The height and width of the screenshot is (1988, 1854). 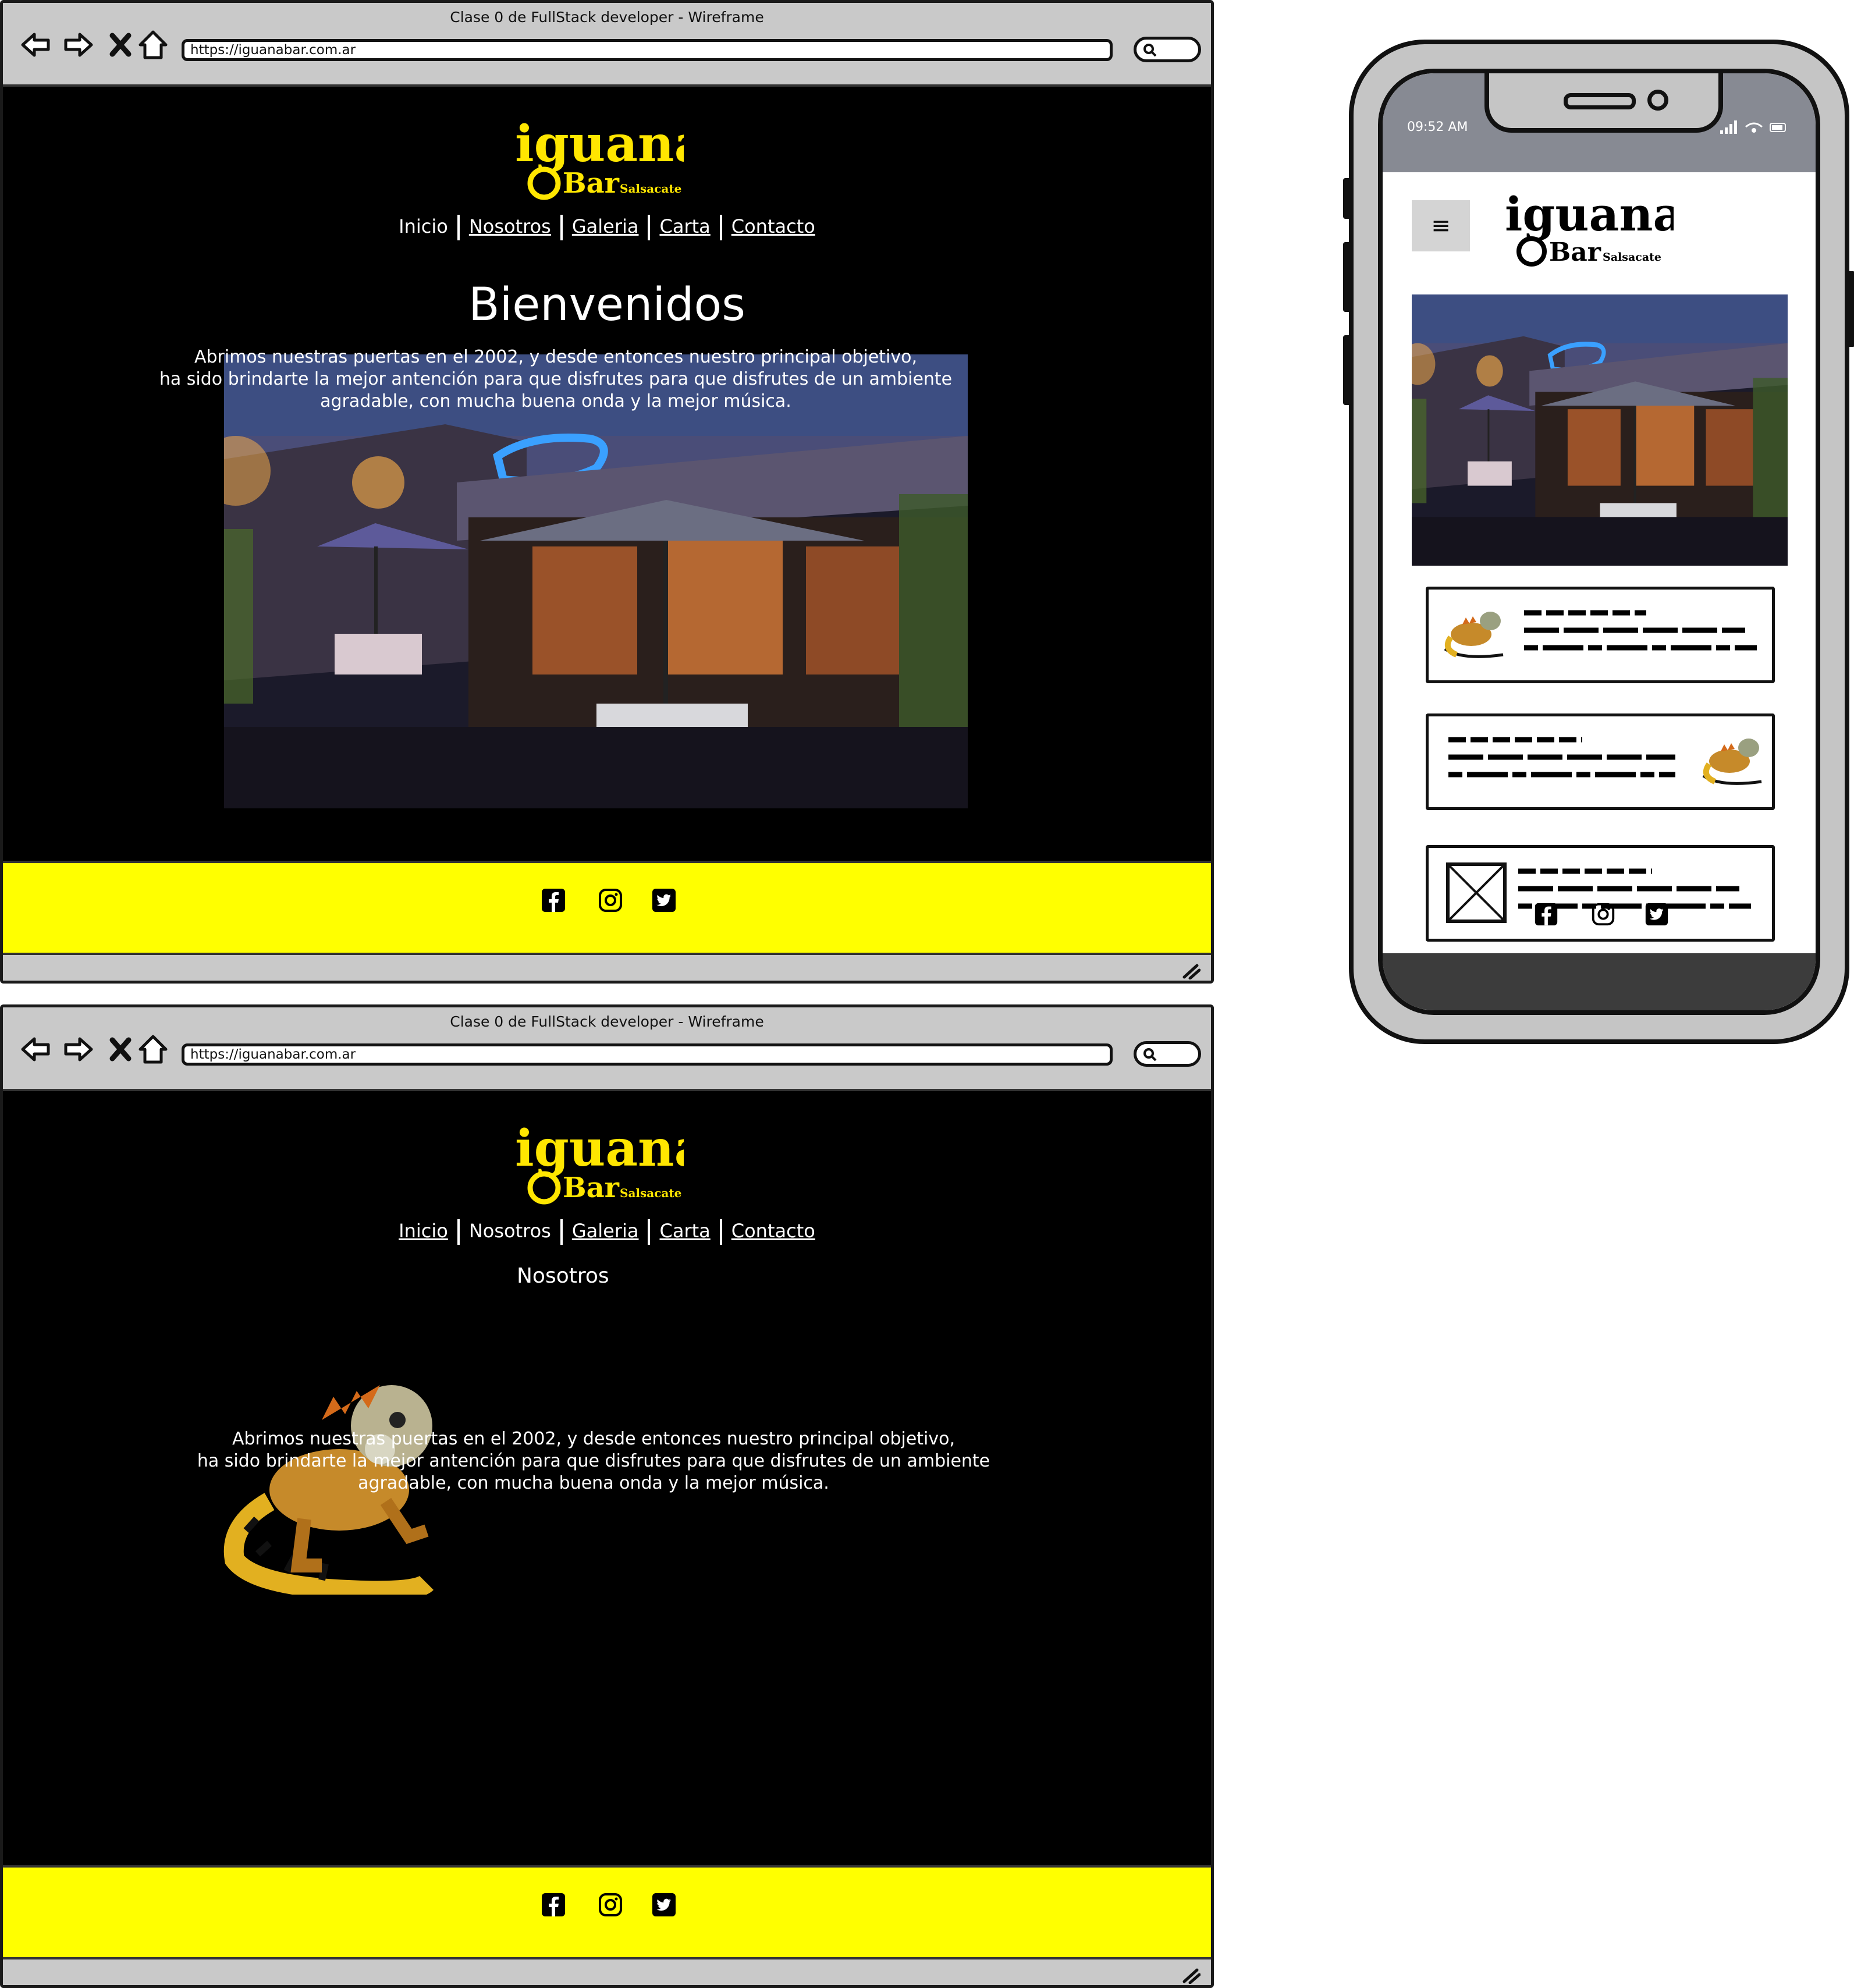 What do you see at coordinates (1437, 127) in the screenshot?
I see `phone-clock: 09:52 AM` at bounding box center [1437, 127].